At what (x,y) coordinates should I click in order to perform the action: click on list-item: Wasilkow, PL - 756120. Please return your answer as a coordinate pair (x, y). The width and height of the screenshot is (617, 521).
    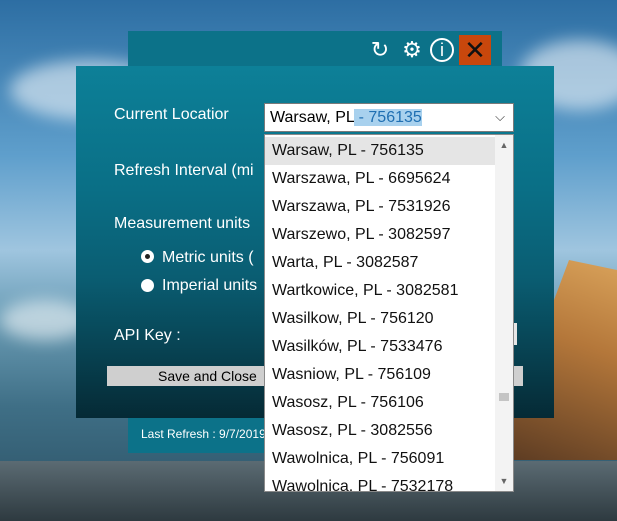
    Looking at the image, I should click on (380, 319).